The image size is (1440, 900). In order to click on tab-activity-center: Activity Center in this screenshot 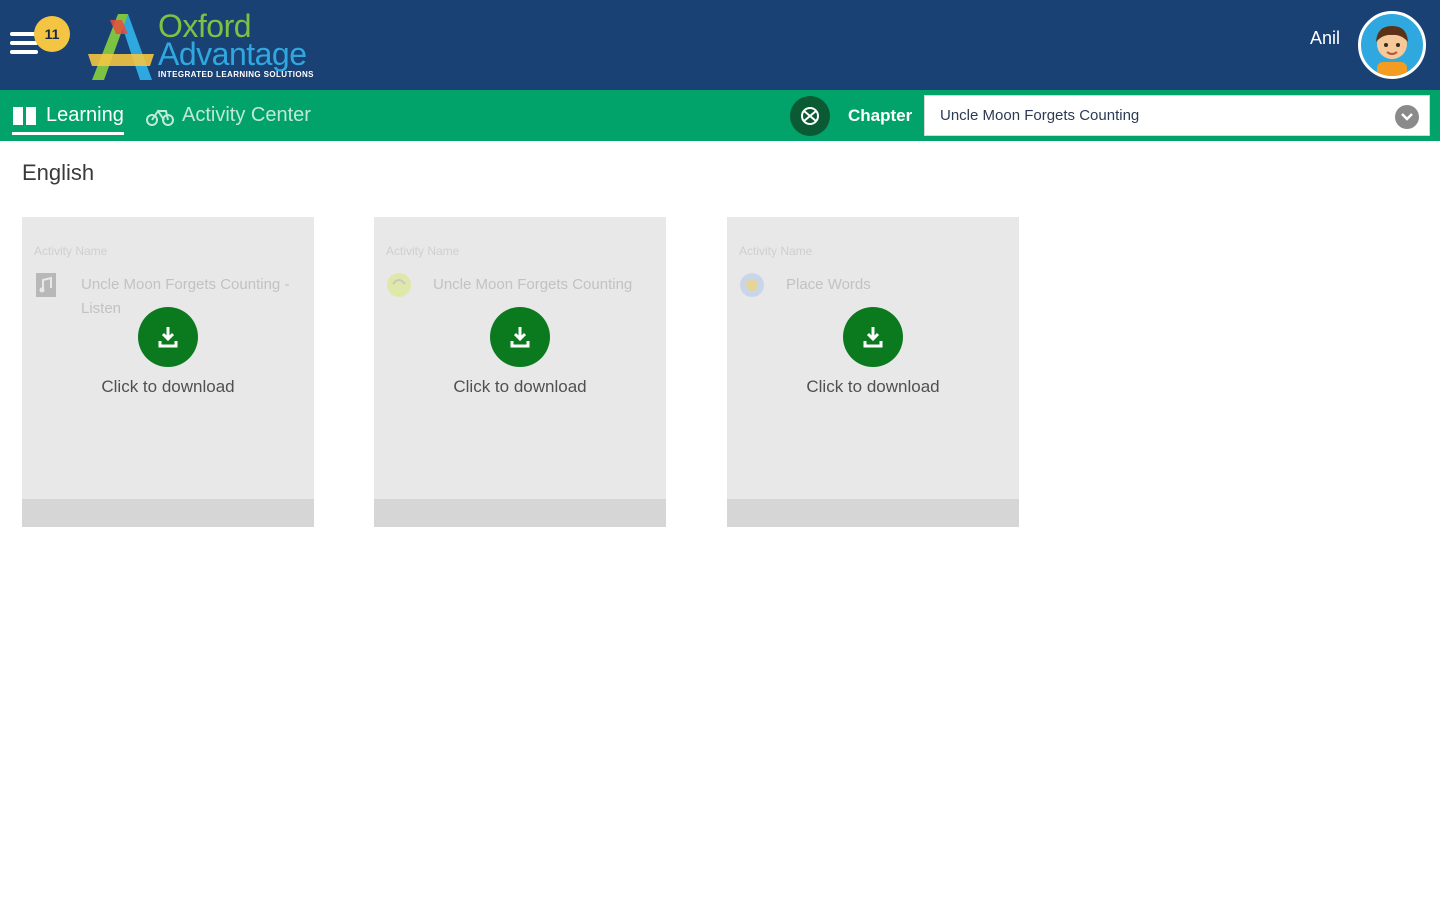, I will do `click(228, 115)`.